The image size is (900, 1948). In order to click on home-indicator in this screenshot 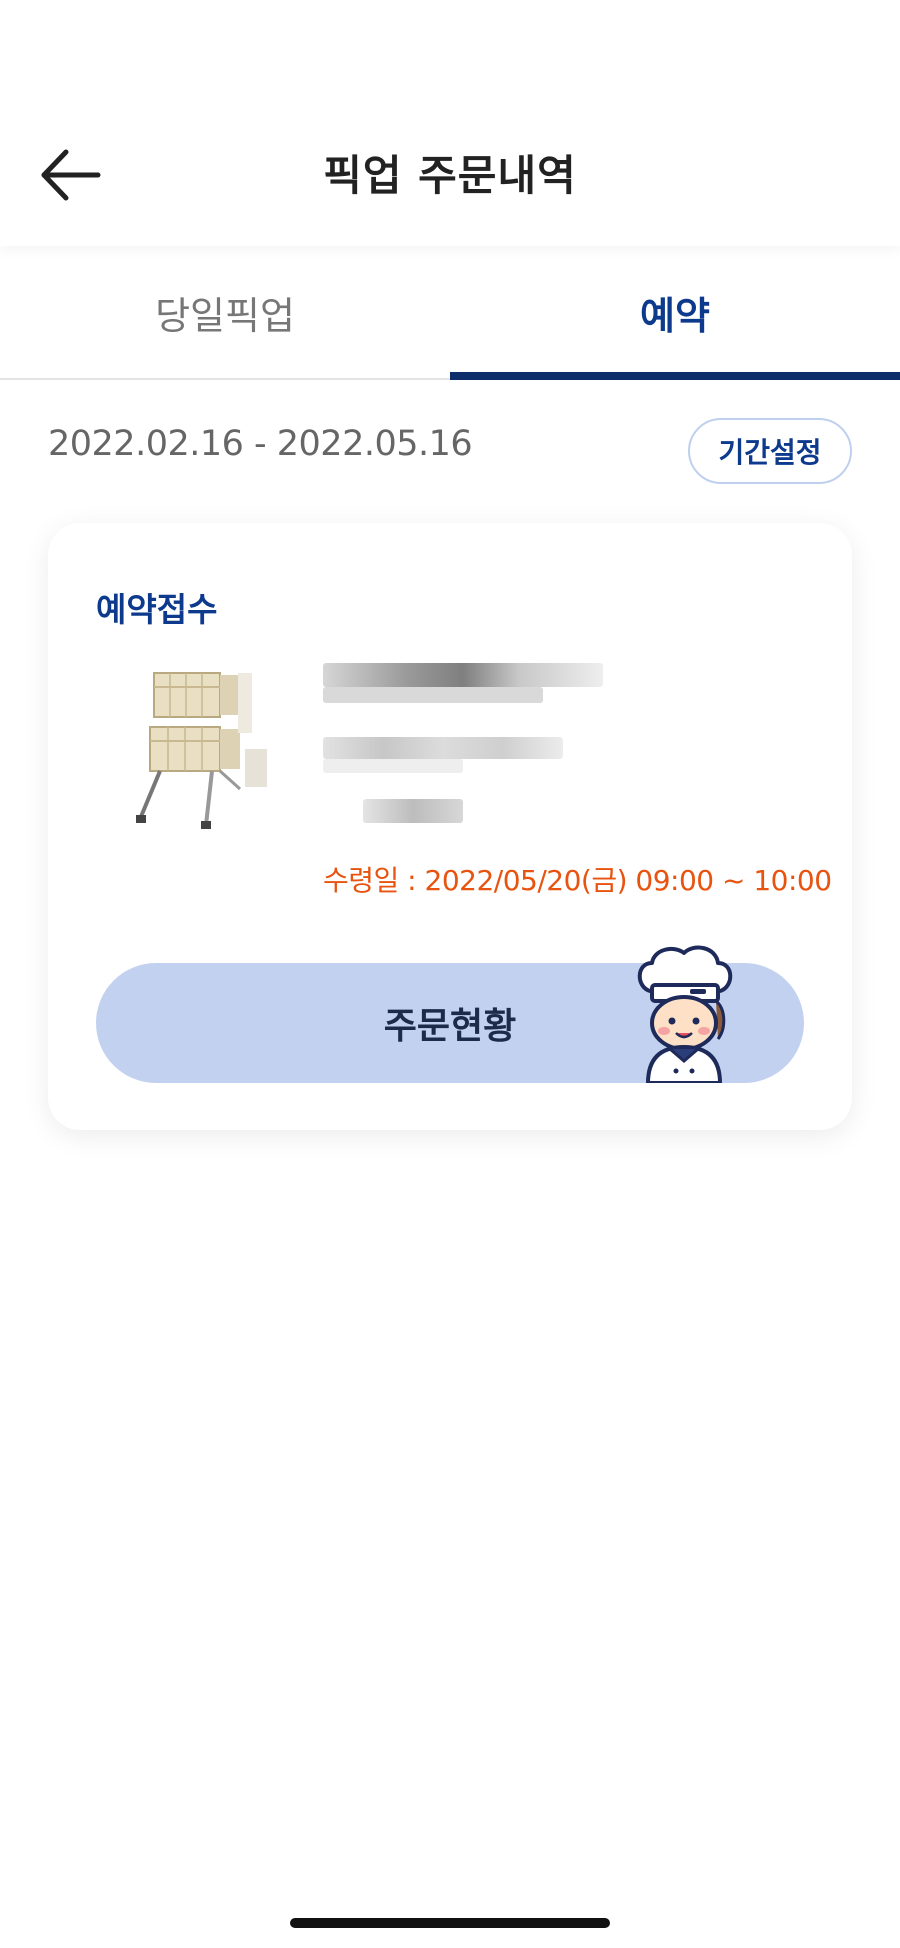, I will do `click(450, 1923)`.